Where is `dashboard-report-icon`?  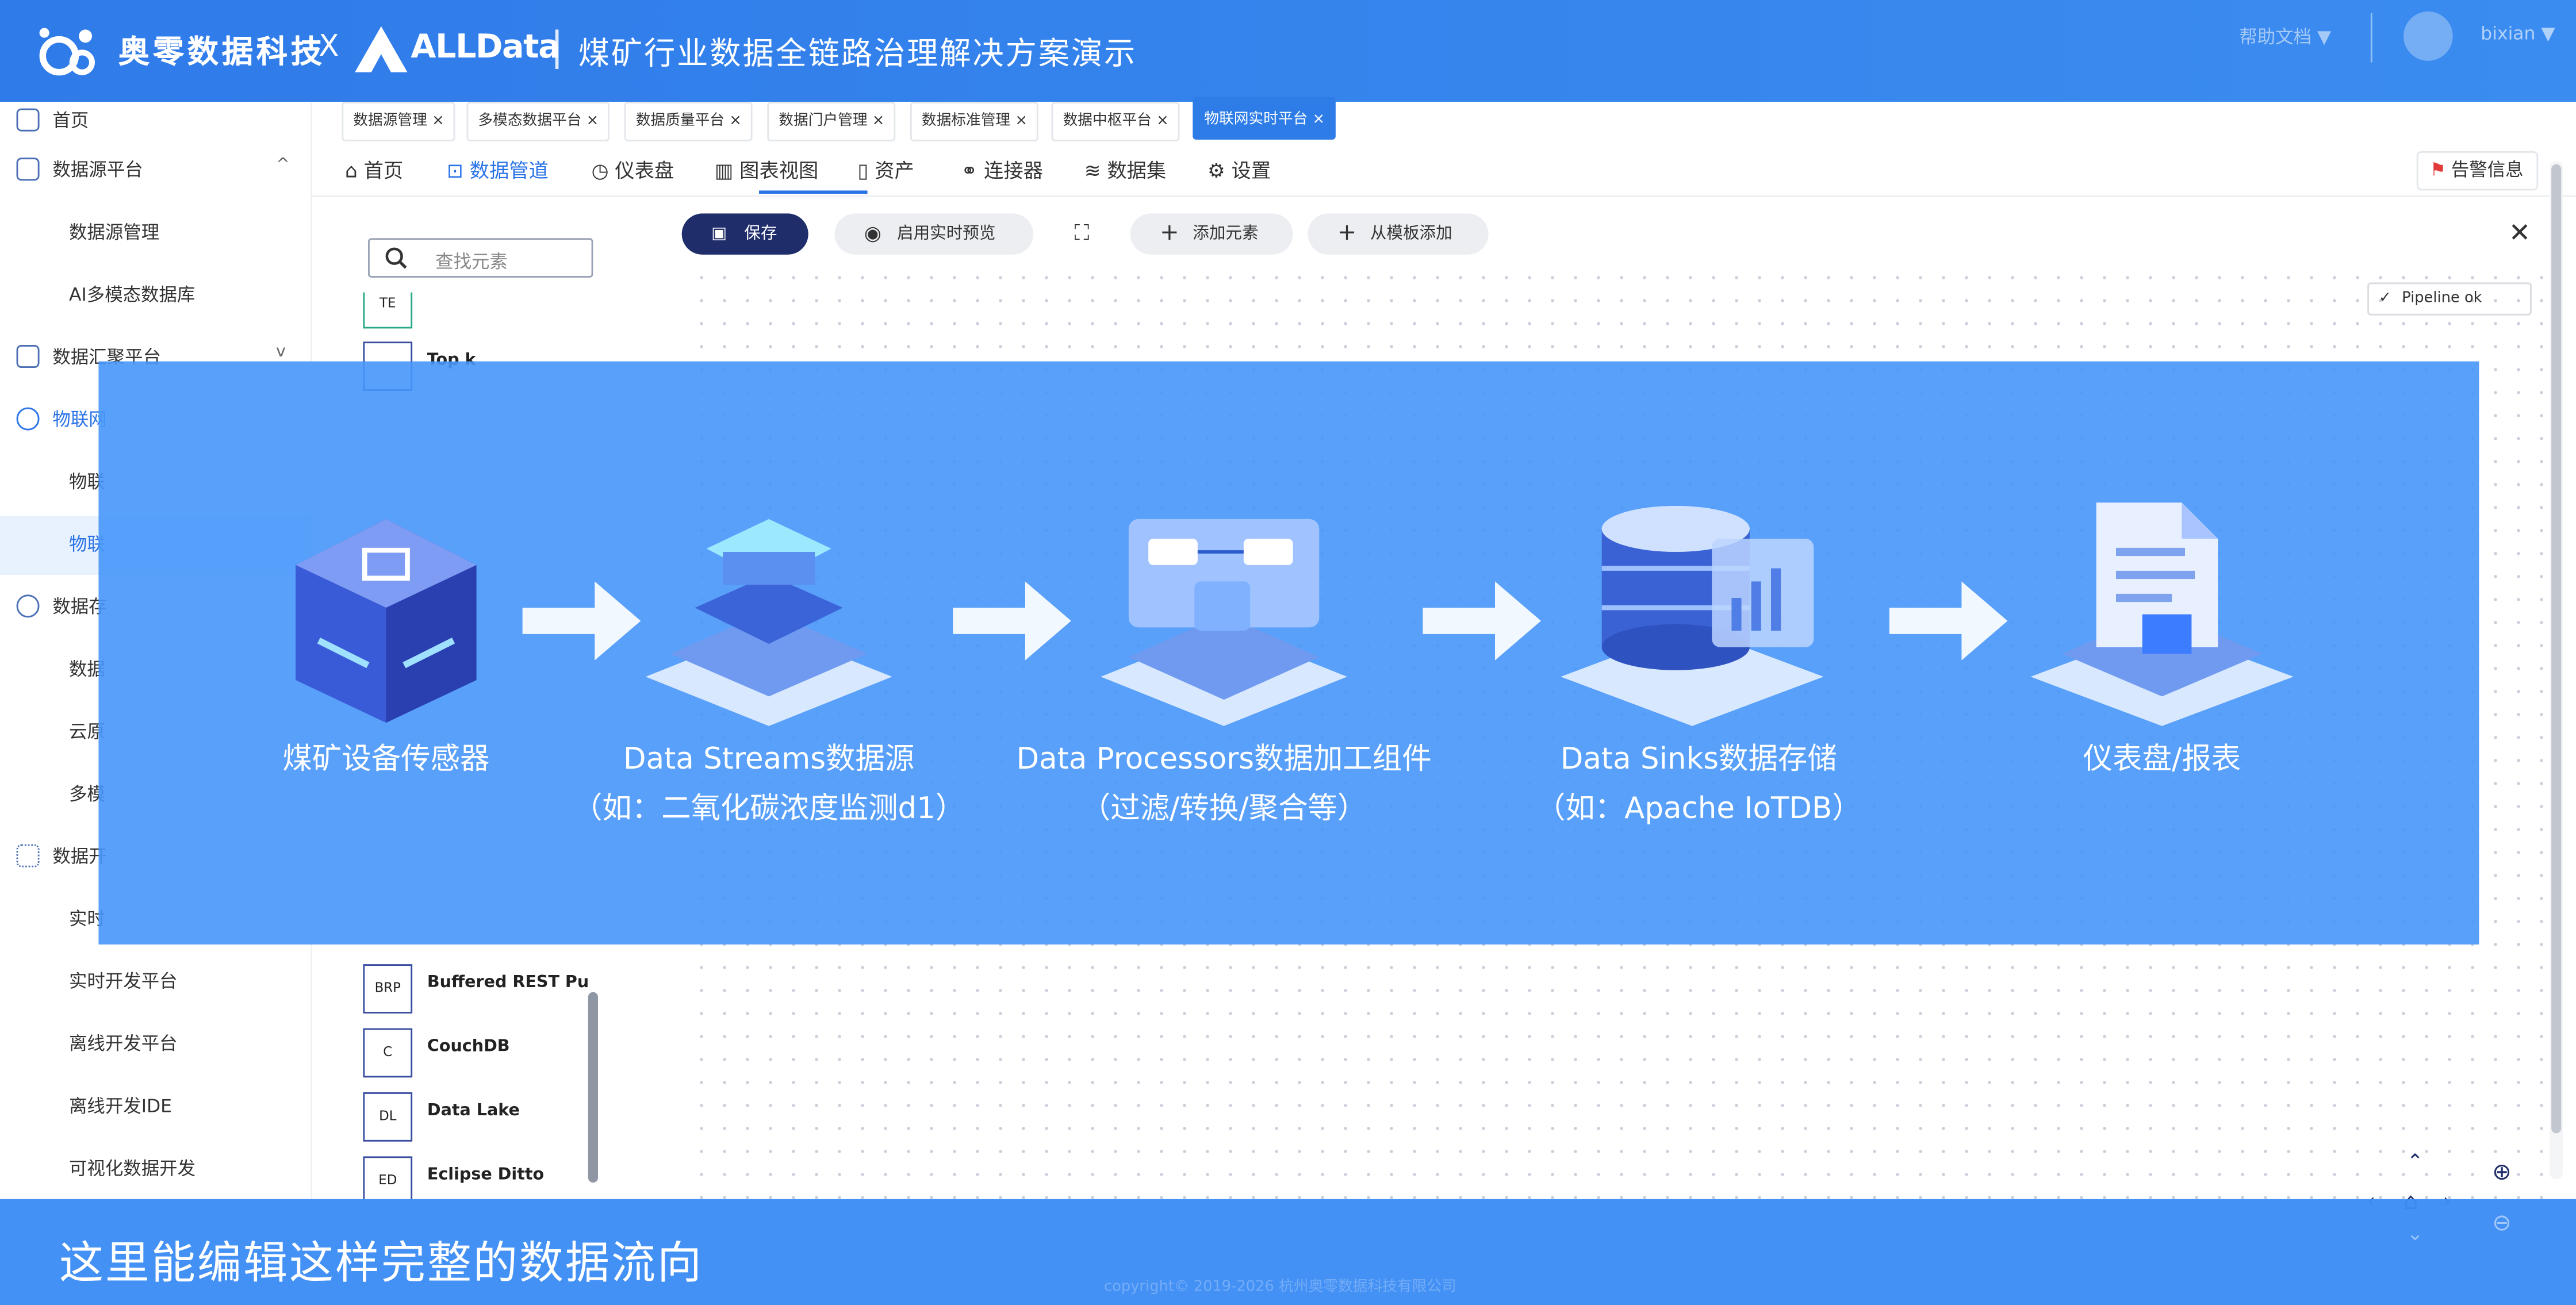
dashboard-report-icon is located at coordinates (2162, 614).